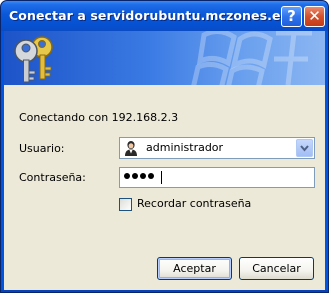 The image size is (331, 295). I want to click on username-label: Usuario:, so click(42, 148).